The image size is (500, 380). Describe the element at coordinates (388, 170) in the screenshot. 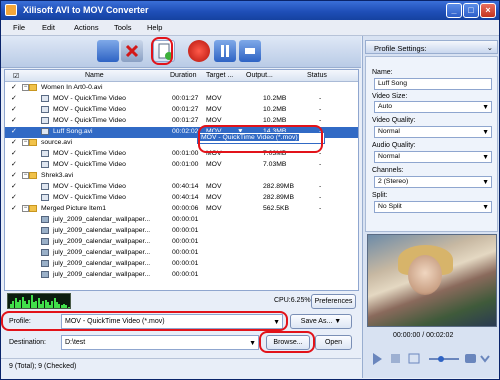

I see `channels-label: Channels:` at that location.